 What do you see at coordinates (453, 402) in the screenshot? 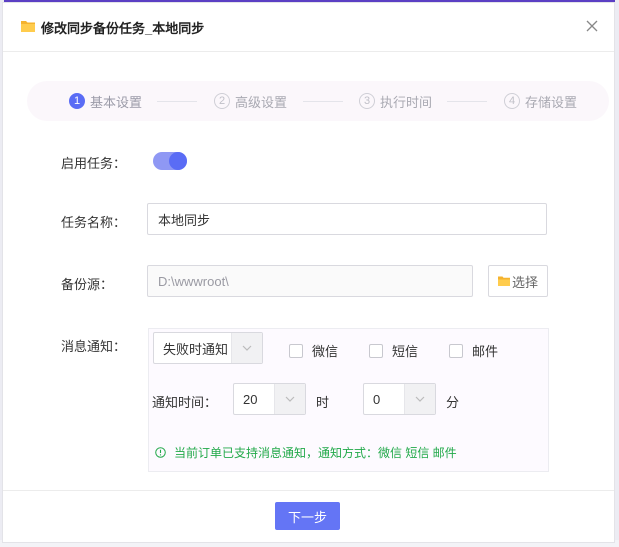
I see `minute-unit-label: 分` at bounding box center [453, 402].